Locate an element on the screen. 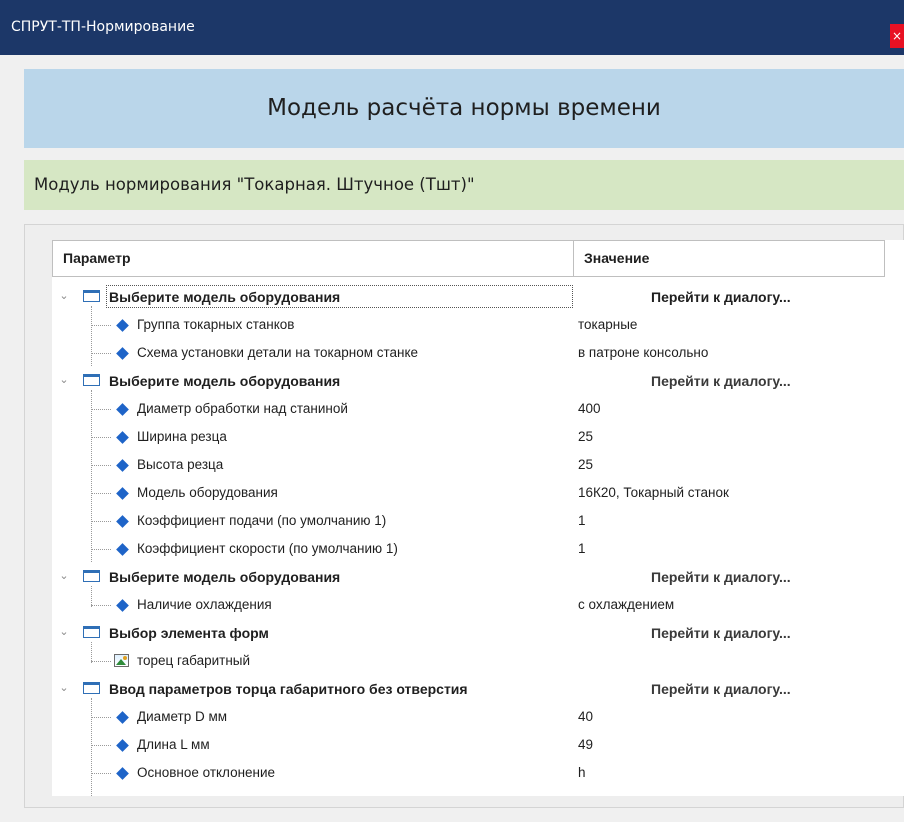  param-label: Модель оборудования is located at coordinates (207, 492).